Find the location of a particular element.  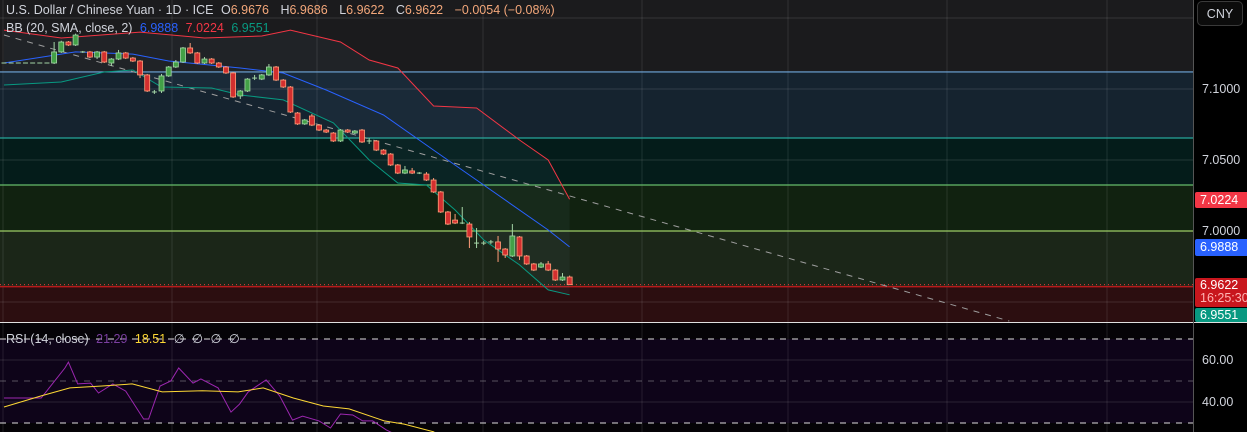

rsi-label: RSI (14, close) is located at coordinates (47, 339).